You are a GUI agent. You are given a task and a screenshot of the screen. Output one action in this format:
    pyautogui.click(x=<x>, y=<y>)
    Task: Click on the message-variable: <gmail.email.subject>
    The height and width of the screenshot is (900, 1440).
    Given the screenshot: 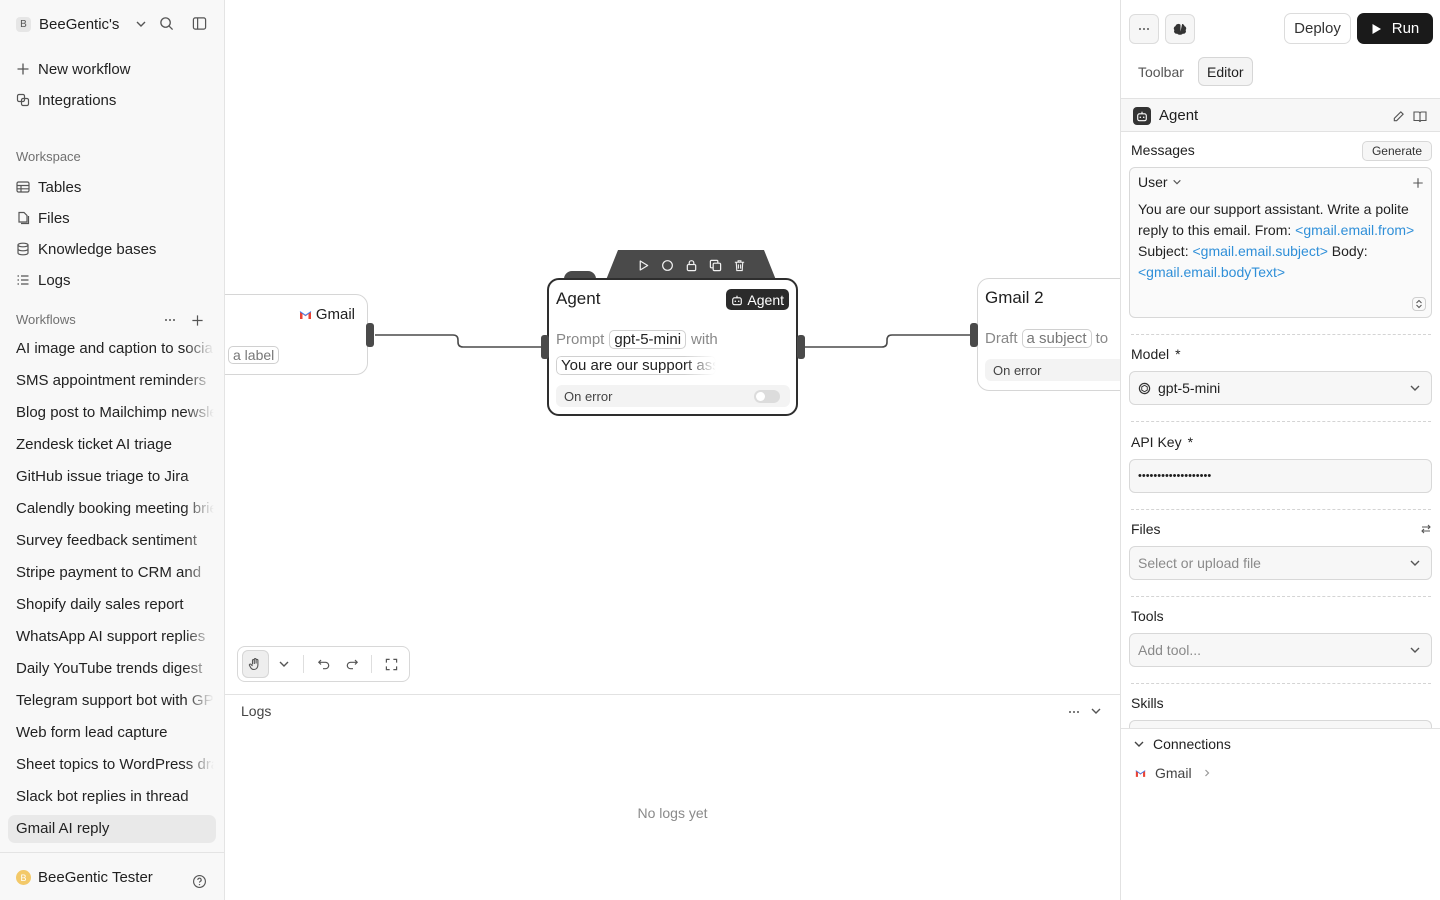 What is the action you would take?
    pyautogui.click(x=1260, y=251)
    